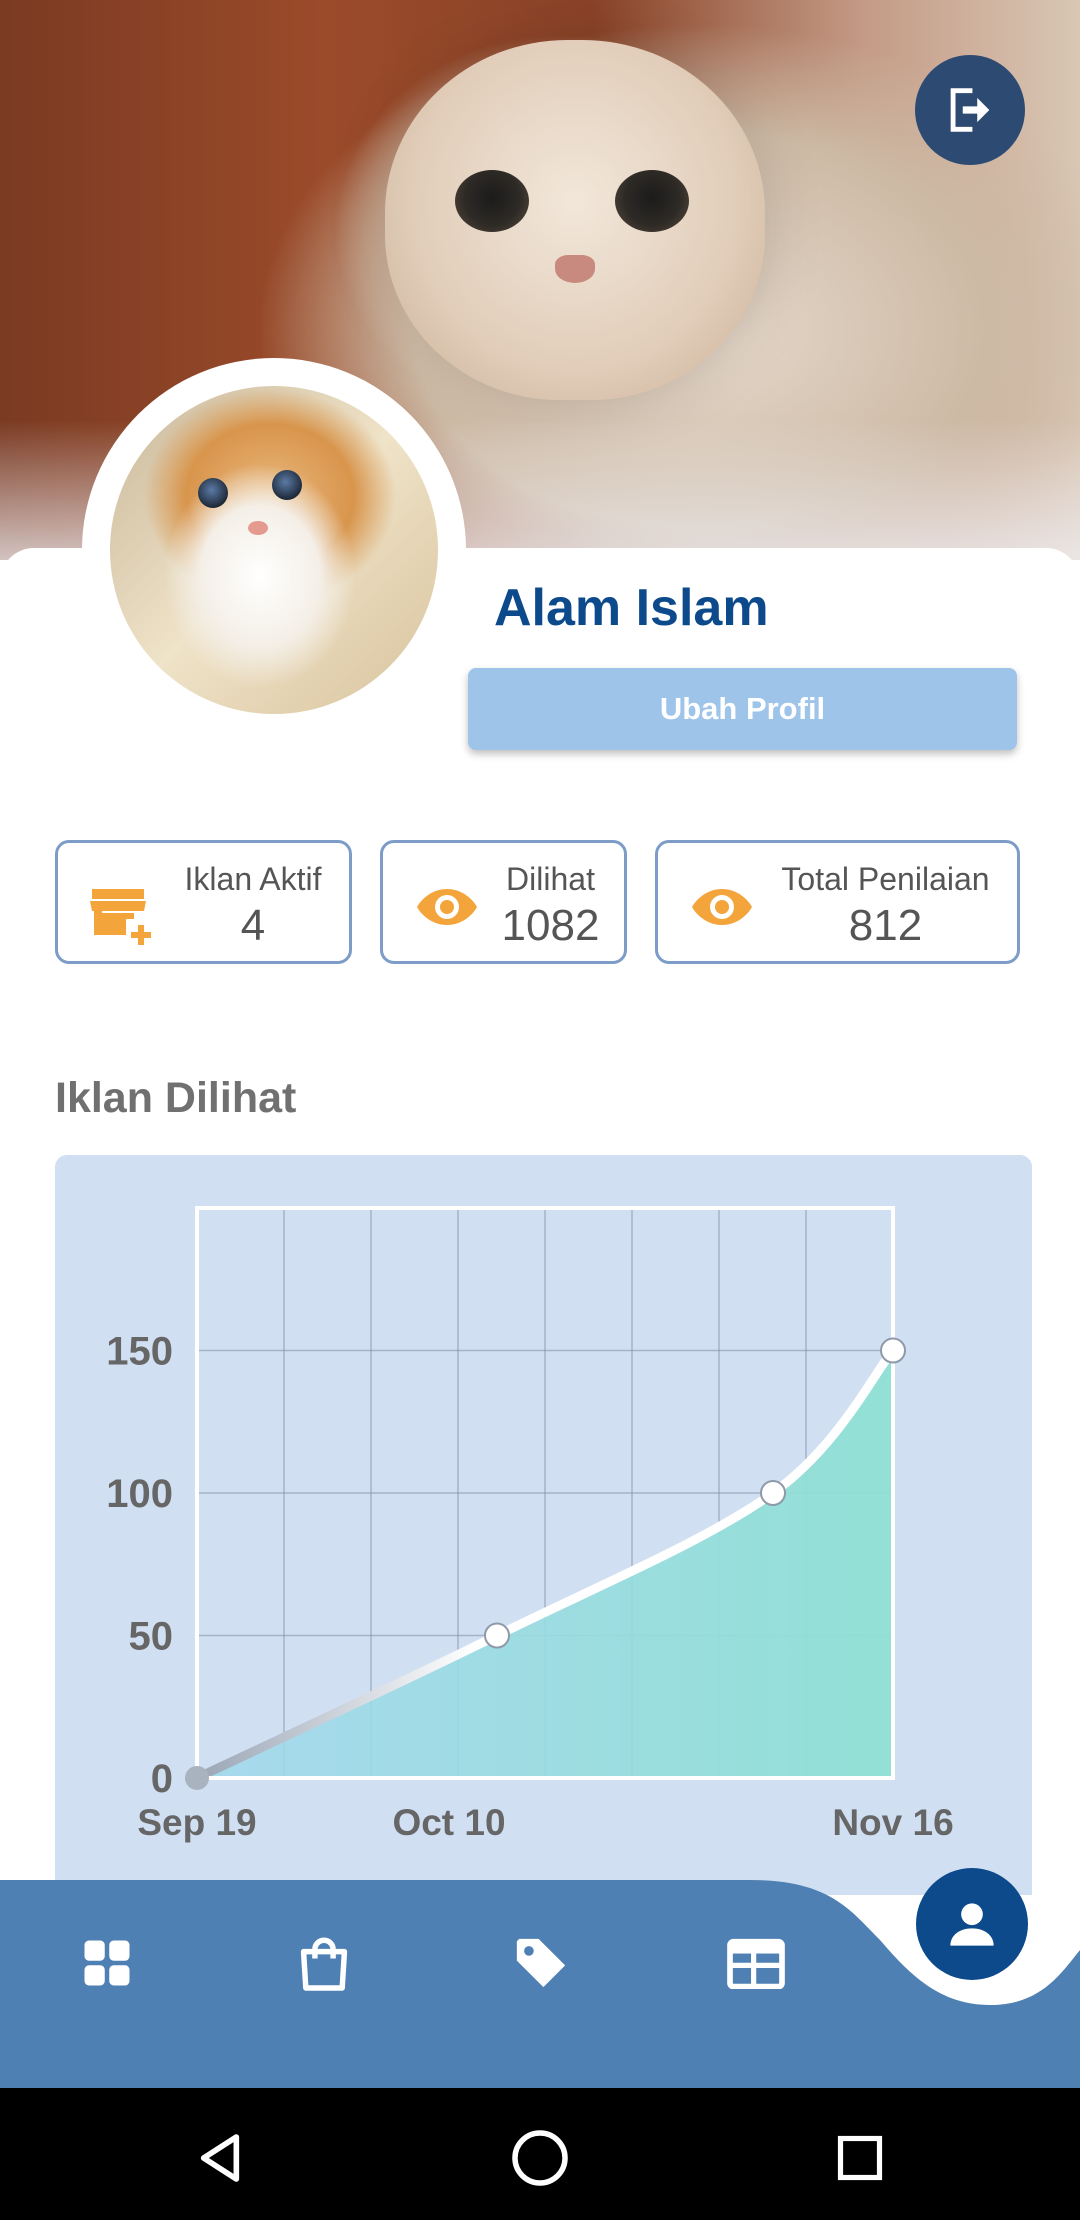  I want to click on grid-icon, so click(107, 1963).